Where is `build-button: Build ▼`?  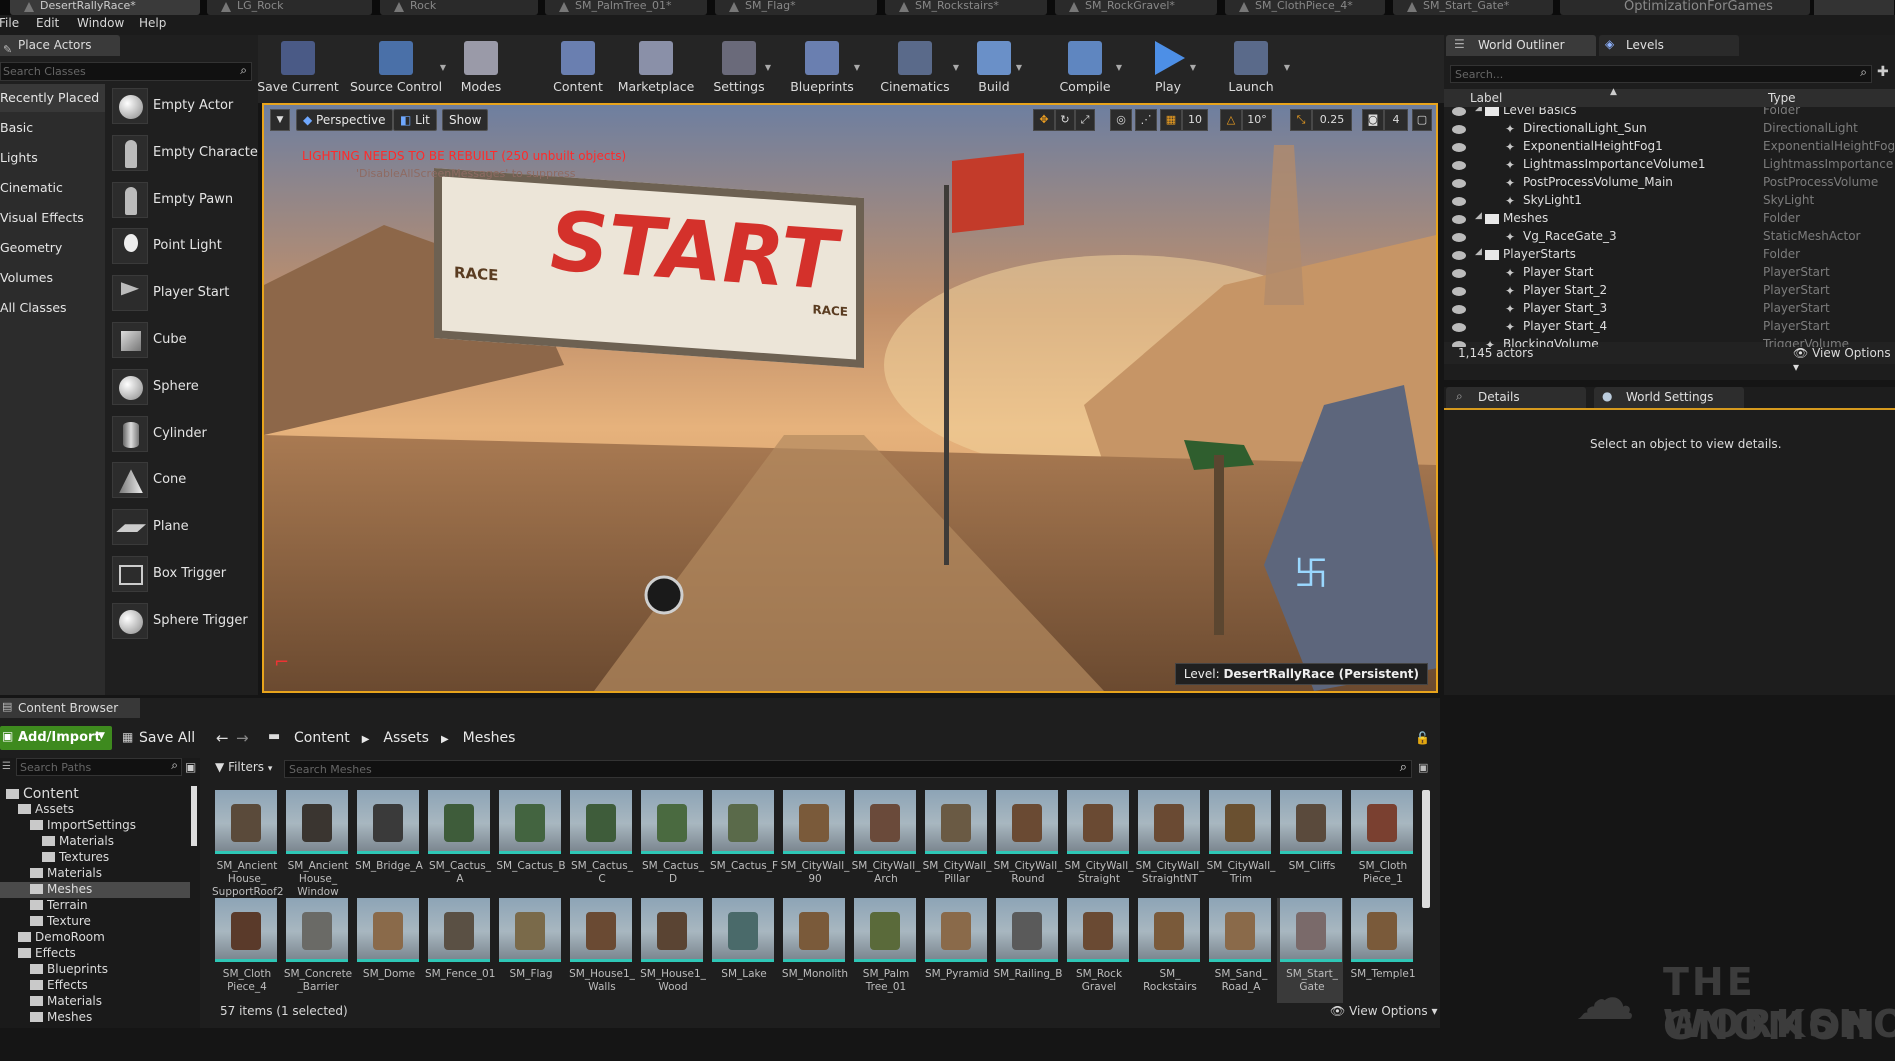 build-button: Build ▼ is located at coordinates (996, 68).